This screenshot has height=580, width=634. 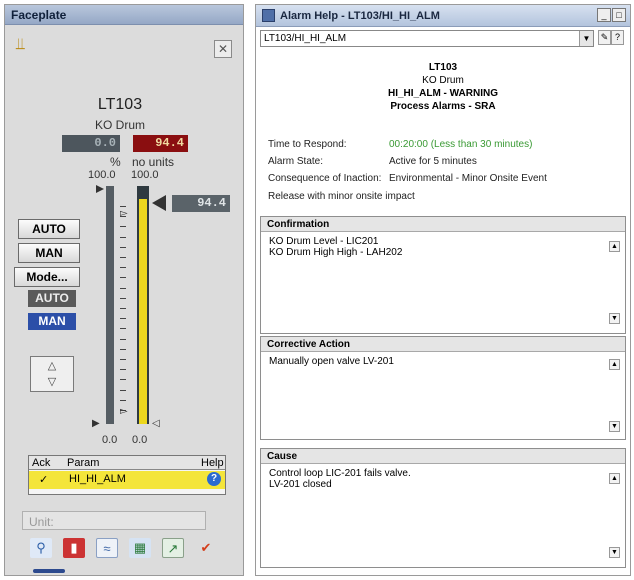 I want to click on time-to-respond-label: Time to Respond:, so click(x=307, y=144).